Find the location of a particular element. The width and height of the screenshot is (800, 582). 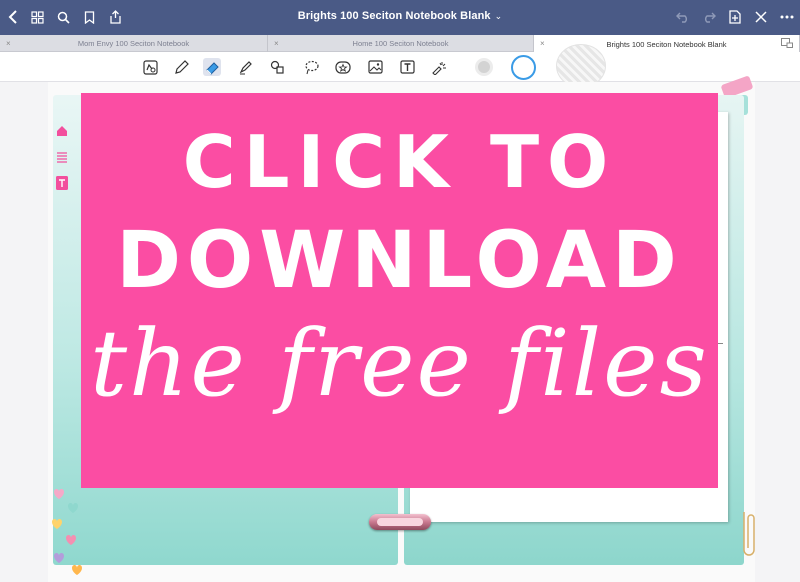

lasso-icon is located at coordinates (311, 67).